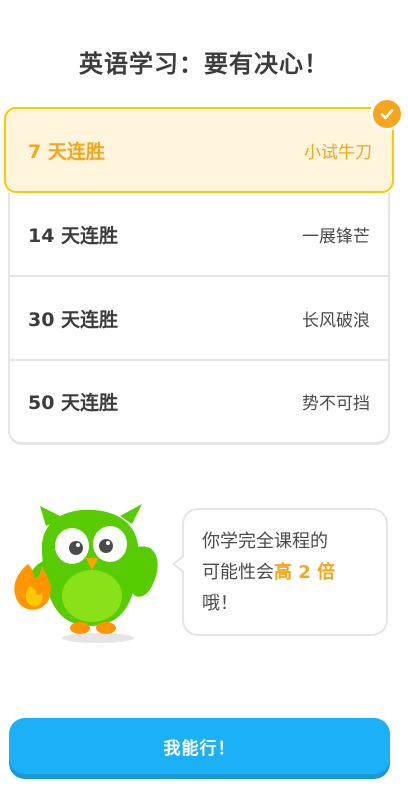 The width and height of the screenshot is (408, 792). I want to click on page-title: 英语学习：要有决心！, so click(204, 64).